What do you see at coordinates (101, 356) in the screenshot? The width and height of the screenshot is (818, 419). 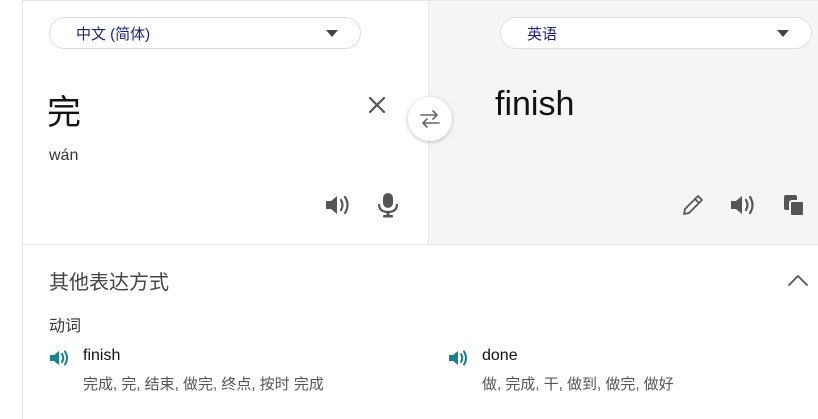 I see `alternative-word: finish` at bounding box center [101, 356].